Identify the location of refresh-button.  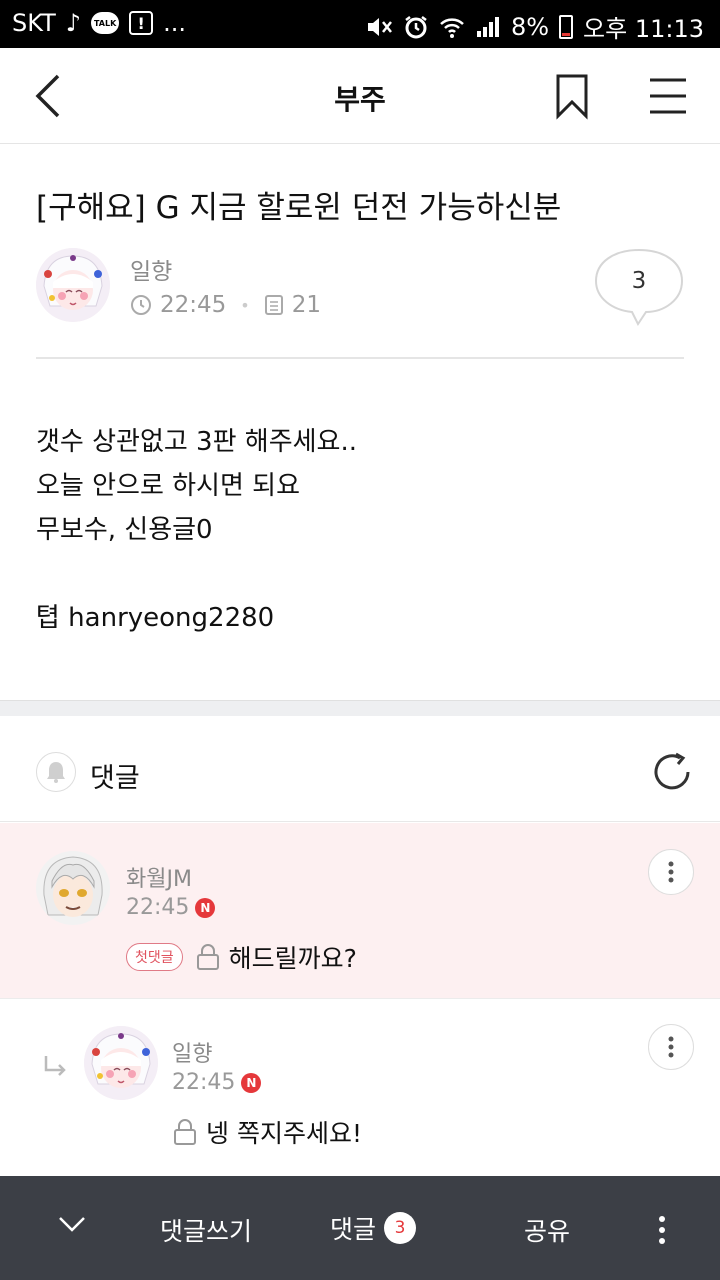
(672, 772).